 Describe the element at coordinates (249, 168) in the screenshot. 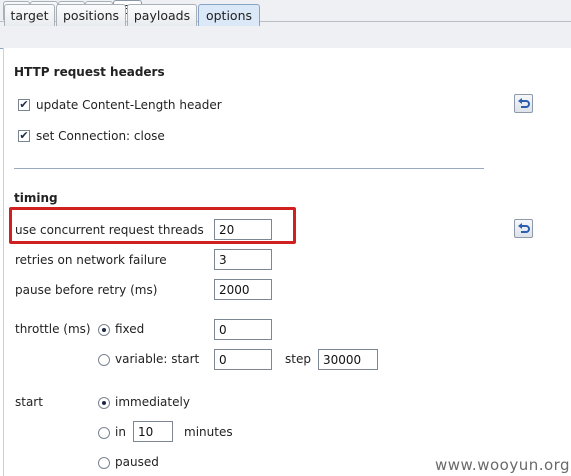

I see `section-divider` at that location.